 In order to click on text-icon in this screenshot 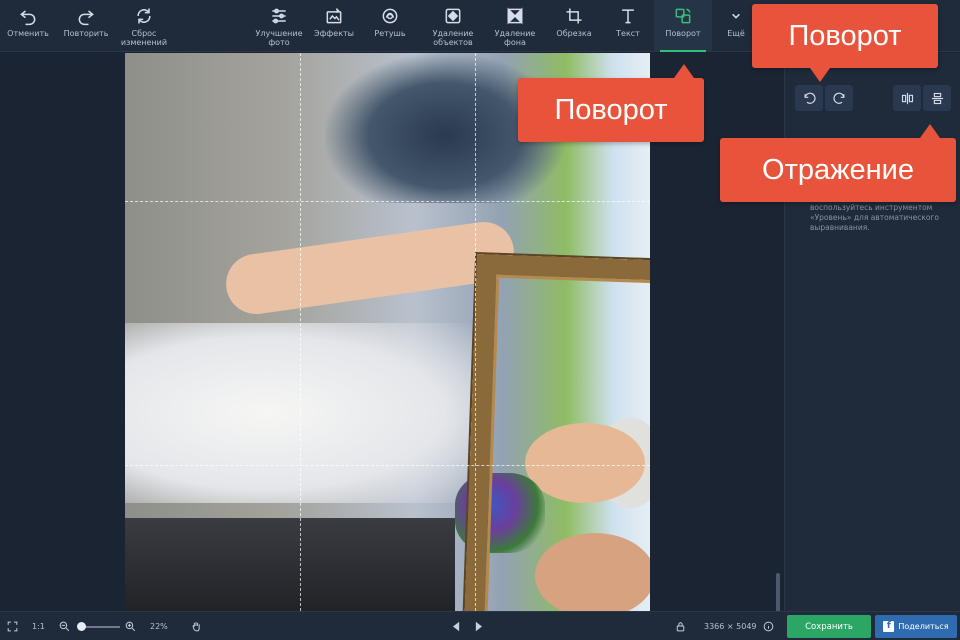, I will do `click(628, 16)`.